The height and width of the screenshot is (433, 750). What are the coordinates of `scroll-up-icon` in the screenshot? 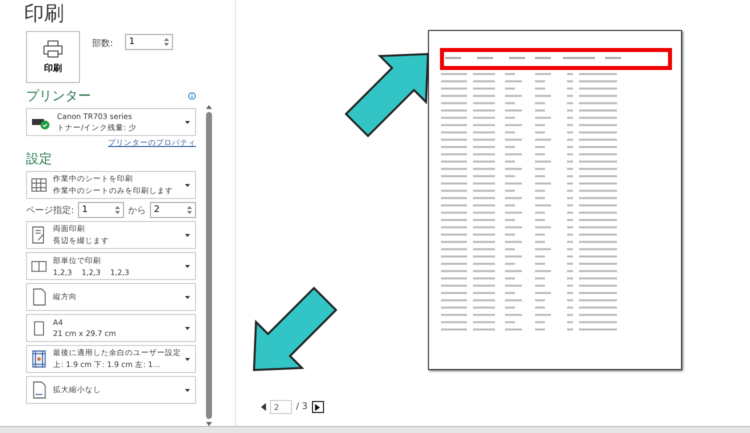 It's located at (209, 107).